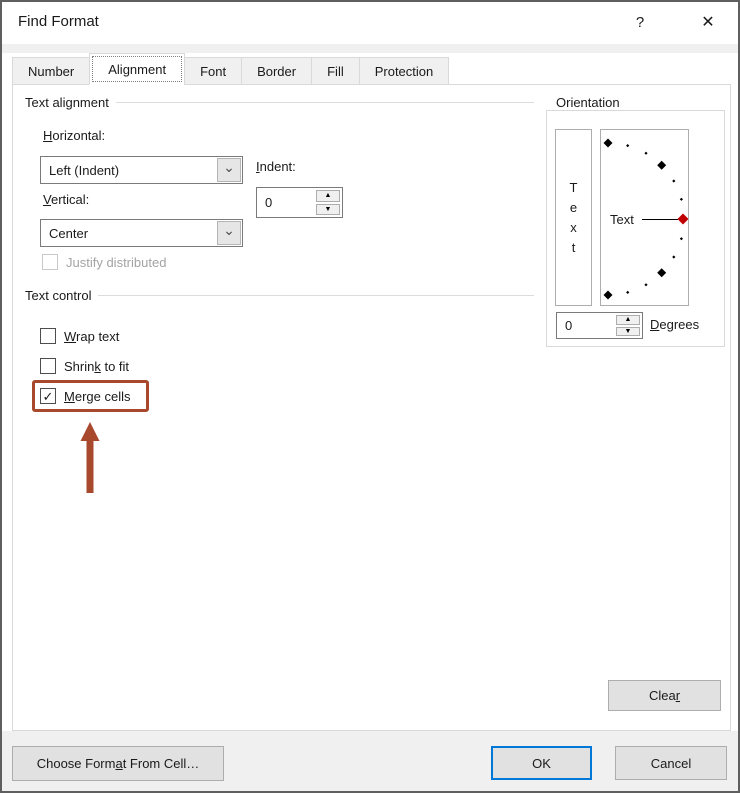 The height and width of the screenshot is (793, 740). I want to click on dialog-footer: Choose Format From Cell… OK Cancel, so click(370, 761).